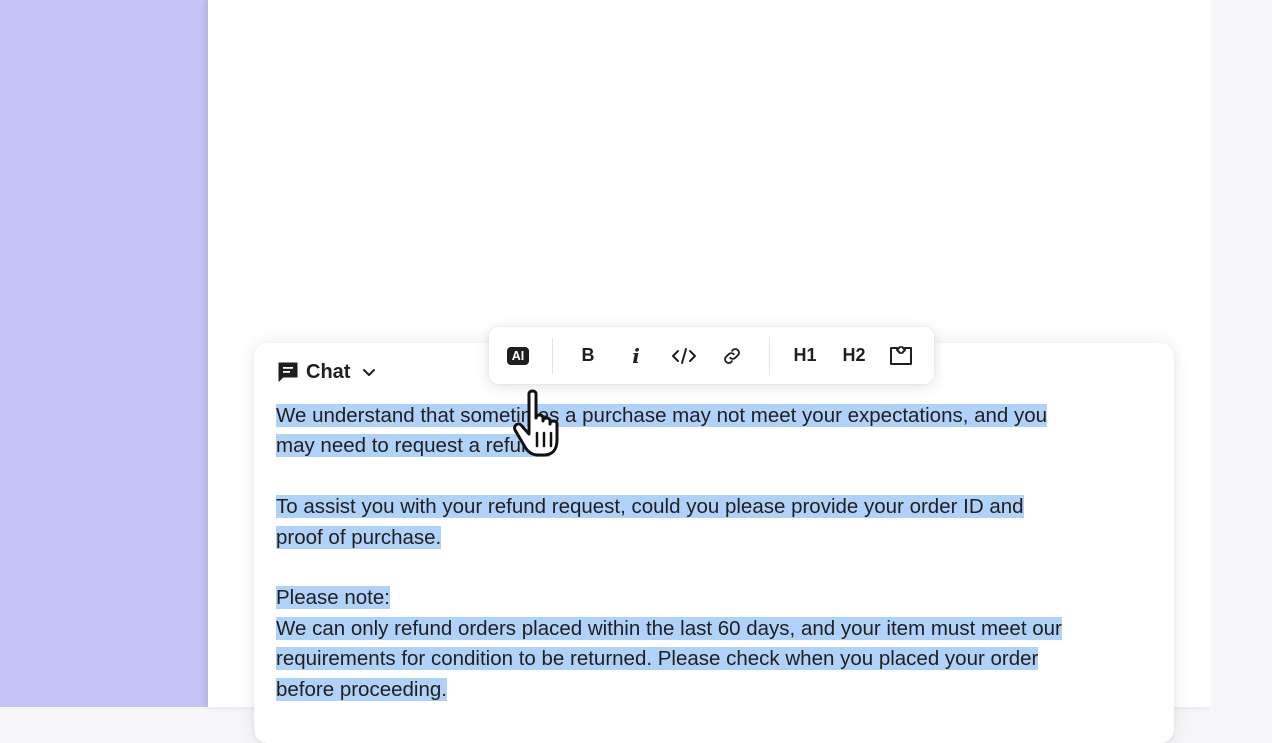 Image resolution: width=1272 pixels, height=743 pixels. Describe the element at coordinates (588, 356) in the screenshot. I see `bold-button: B` at that location.